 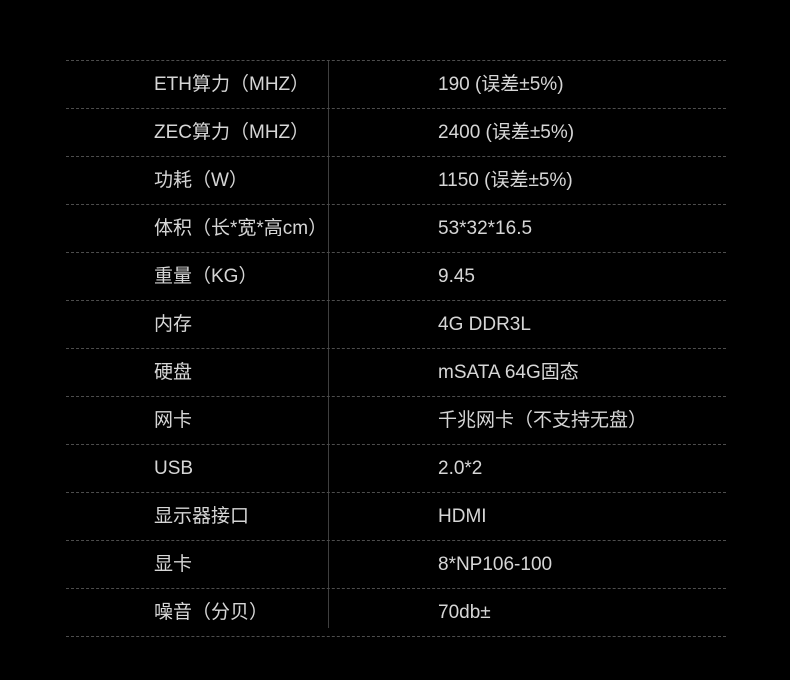 What do you see at coordinates (396, 84) in the screenshot?
I see `spec-row-eth-hashrate: ETH算力（MHZ） 190 (误差±5%)` at bounding box center [396, 84].